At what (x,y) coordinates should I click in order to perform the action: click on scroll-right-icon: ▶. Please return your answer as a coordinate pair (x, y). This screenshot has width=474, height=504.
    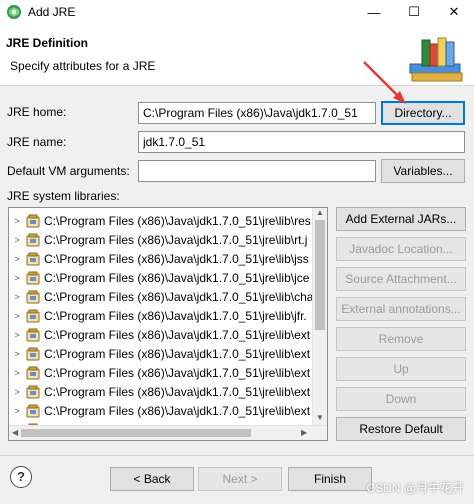
    Looking at the image, I should click on (304, 432).